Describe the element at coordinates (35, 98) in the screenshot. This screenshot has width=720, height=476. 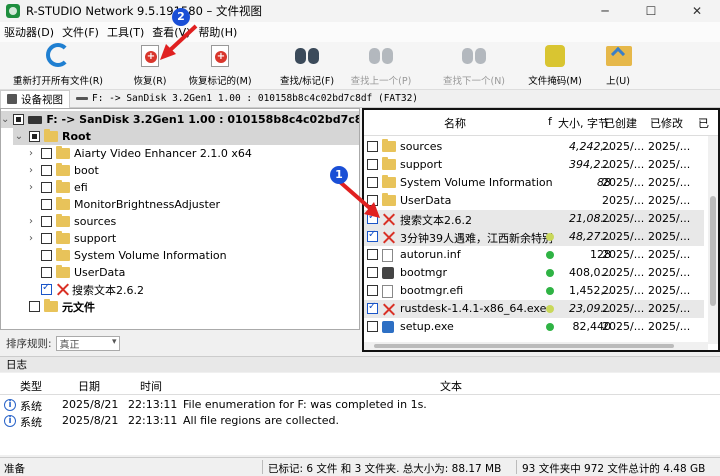
I see `tab-device-view: 设备视图` at that location.